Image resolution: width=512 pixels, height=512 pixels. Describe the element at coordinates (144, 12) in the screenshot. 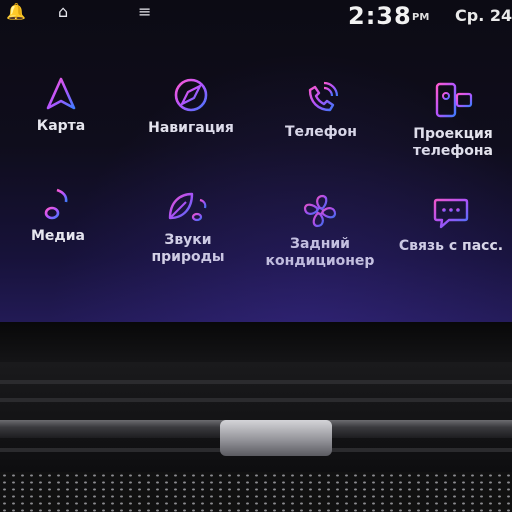

I see `menu-icon: ≡` at that location.